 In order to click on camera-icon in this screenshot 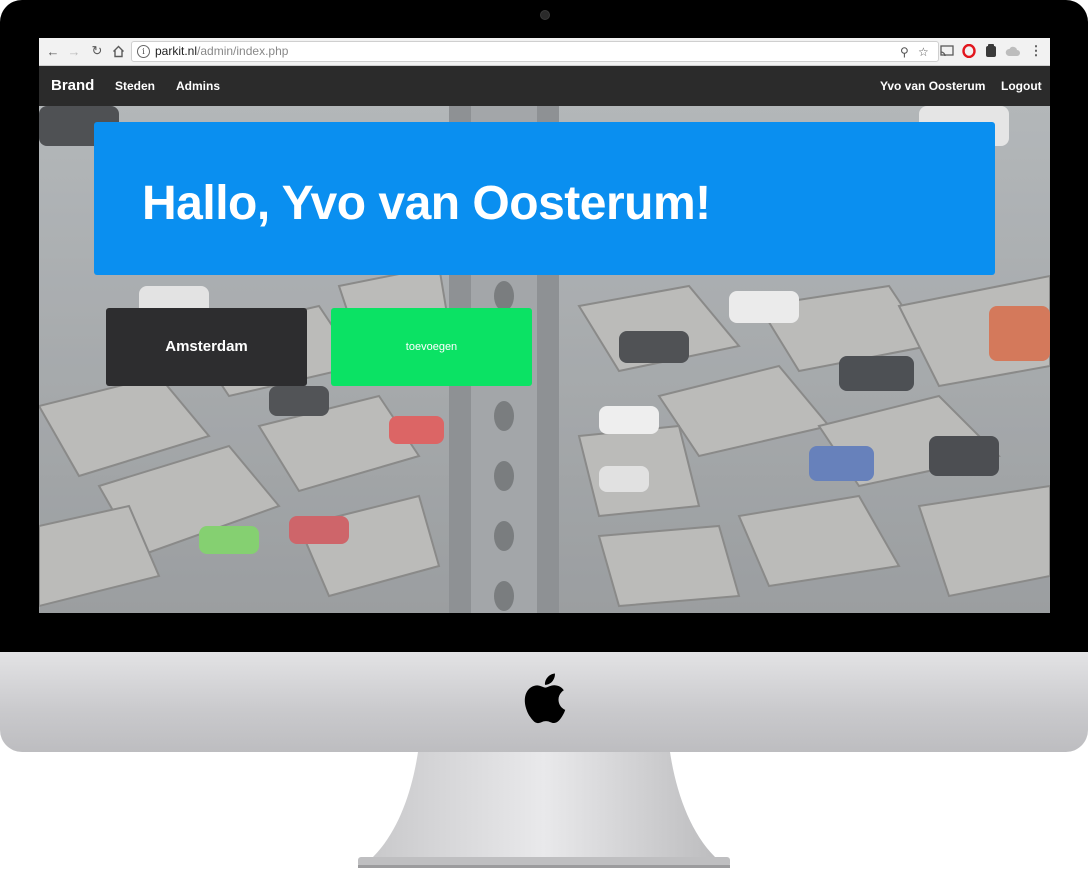, I will do `click(545, 15)`.